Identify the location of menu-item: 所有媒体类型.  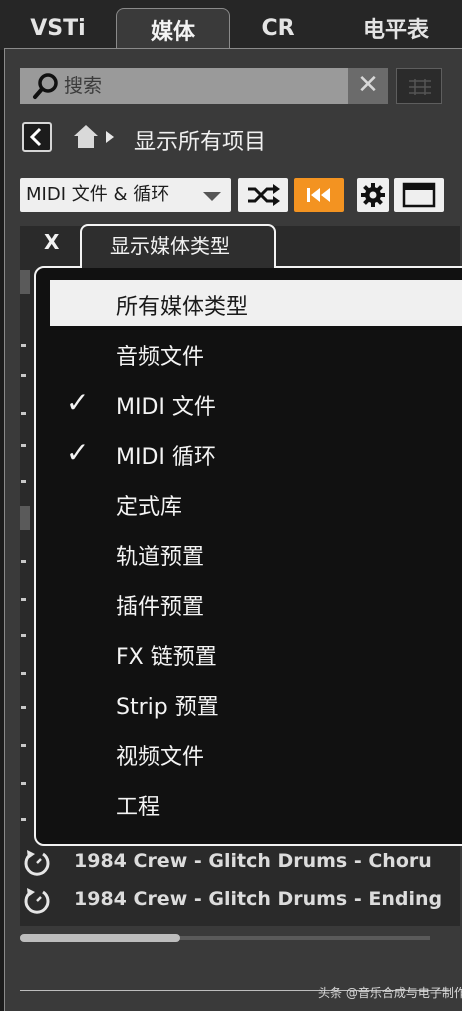
(256, 303).